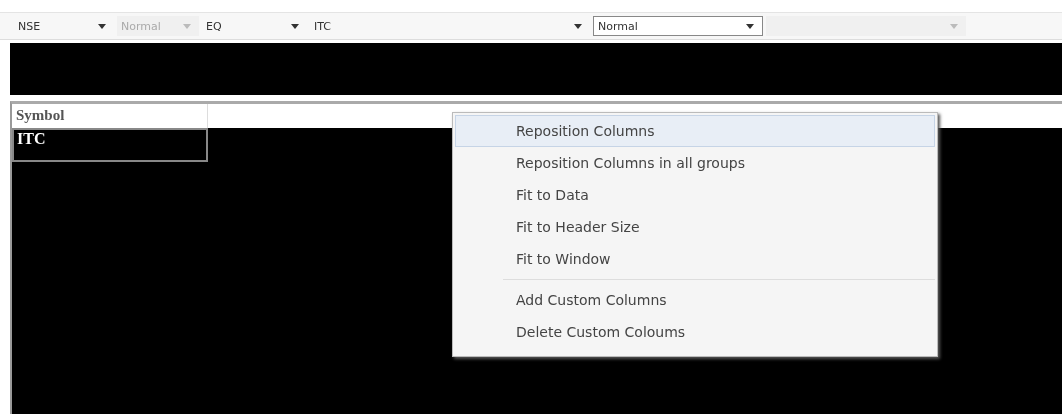 The image size is (1062, 414). I want to click on dropdown: ITC, so click(450, 26).